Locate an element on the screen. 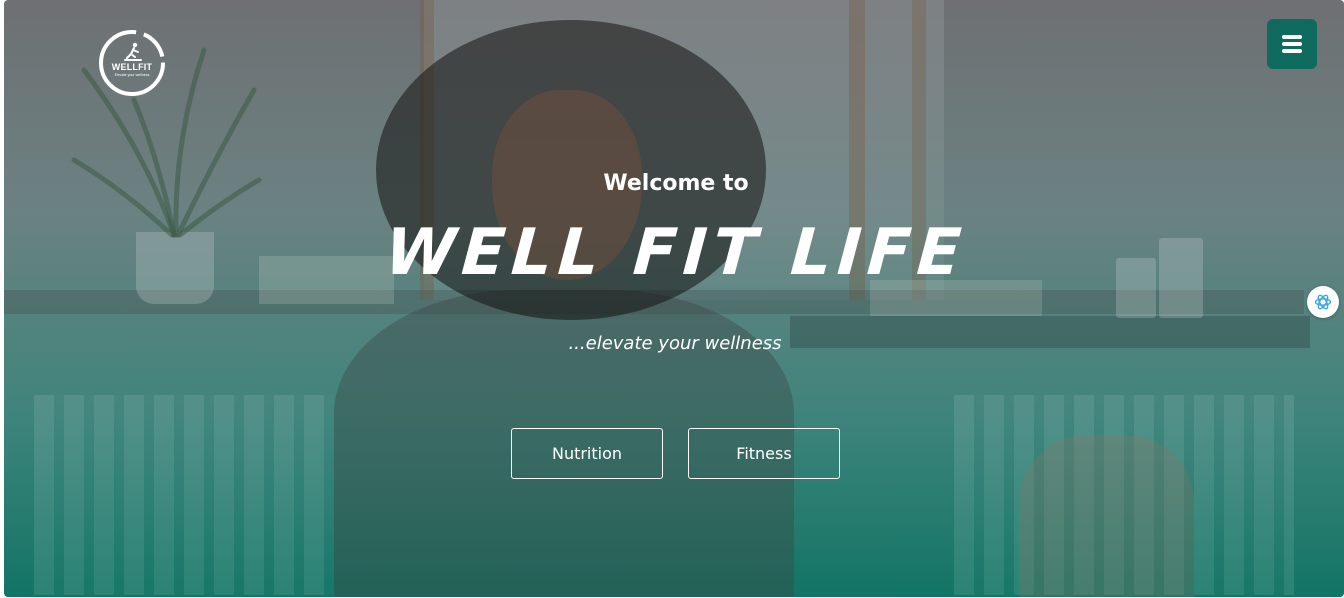 The height and width of the screenshot is (598, 1344). runner-icon is located at coordinates (133, 51).